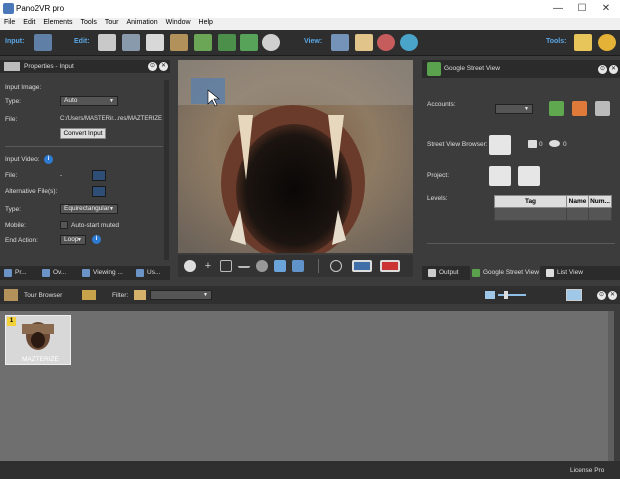  What do you see at coordinates (29, 22) in the screenshot?
I see `menu-edit: Edit` at bounding box center [29, 22].